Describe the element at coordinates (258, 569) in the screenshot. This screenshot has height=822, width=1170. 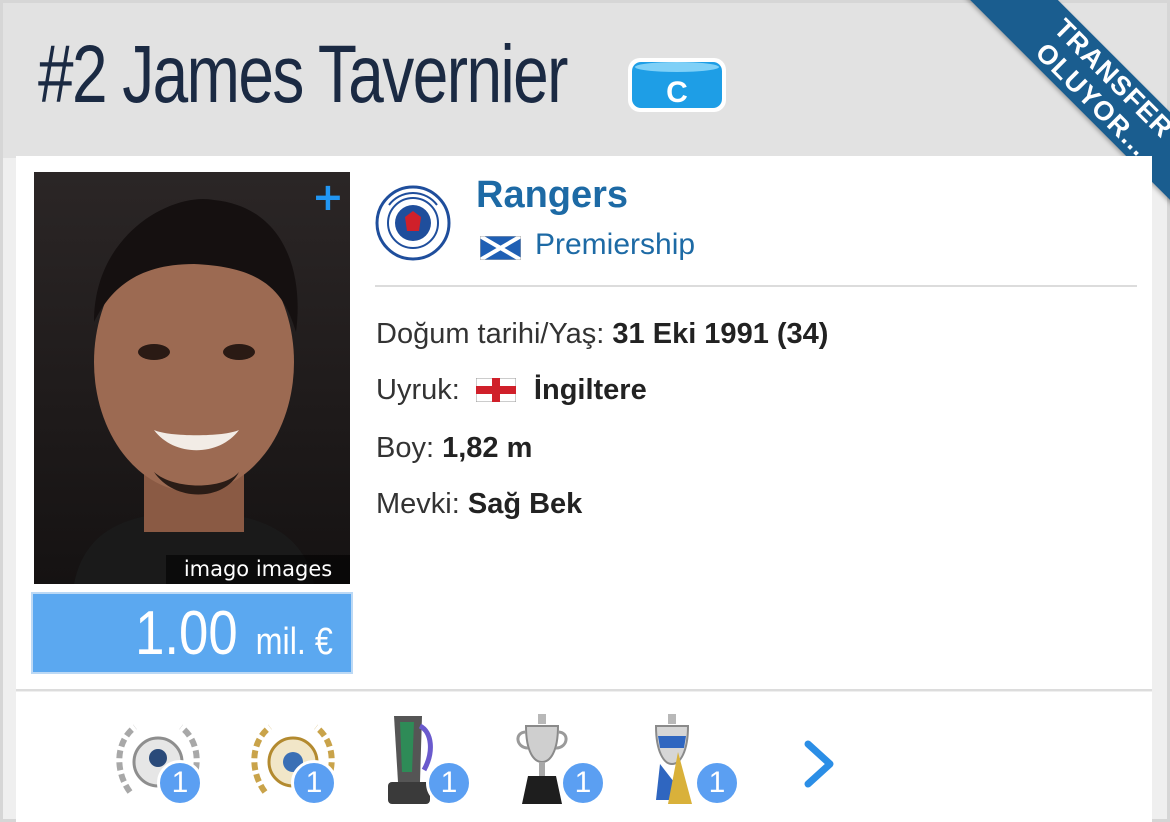
I see `photo-credit: imago images` at that location.